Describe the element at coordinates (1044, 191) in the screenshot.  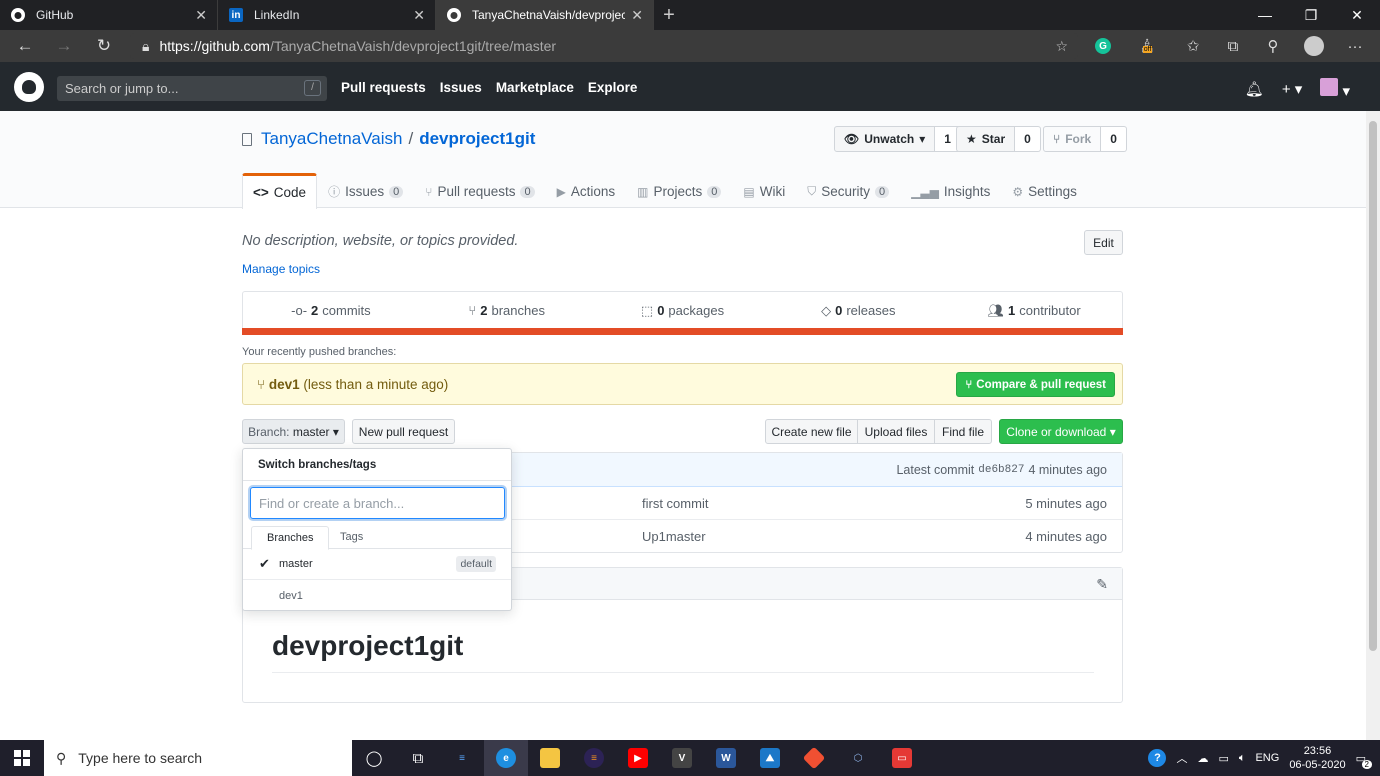
I see `tab-settings: ⚙ Settings` at that location.